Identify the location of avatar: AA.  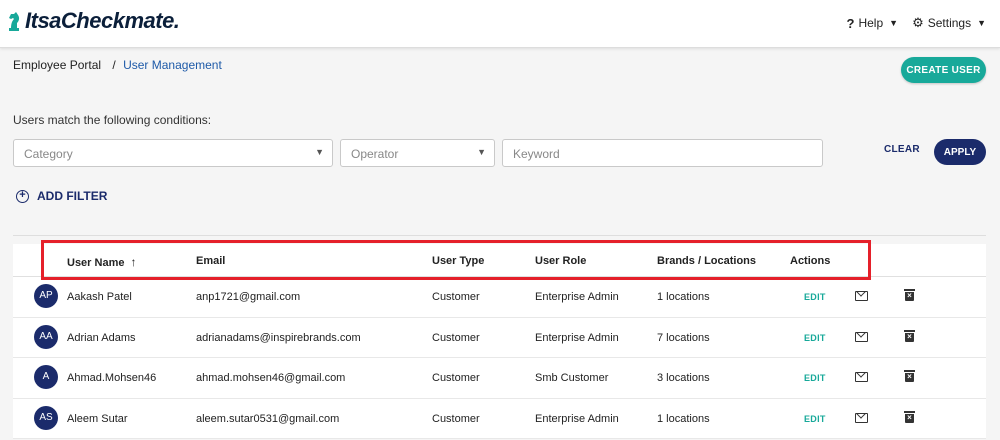
(46, 336).